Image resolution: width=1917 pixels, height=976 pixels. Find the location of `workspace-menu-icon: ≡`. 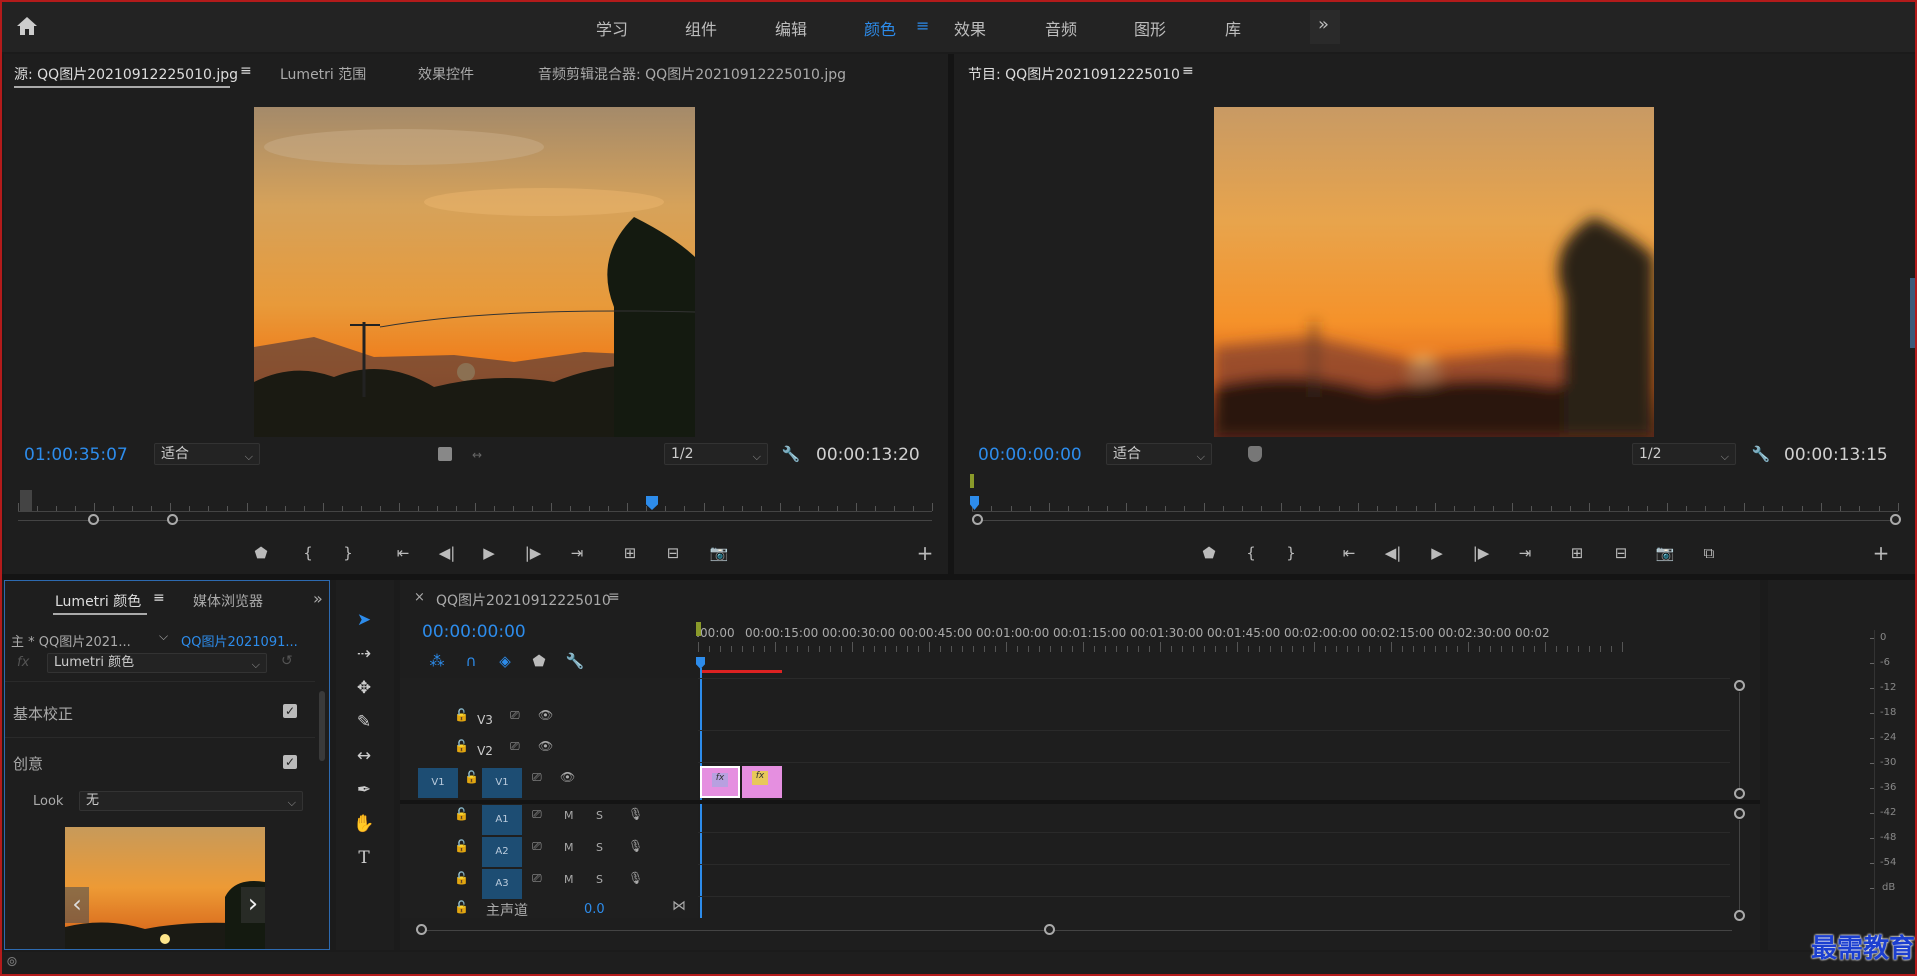

workspace-menu-icon: ≡ is located at coordinates (922, 25).